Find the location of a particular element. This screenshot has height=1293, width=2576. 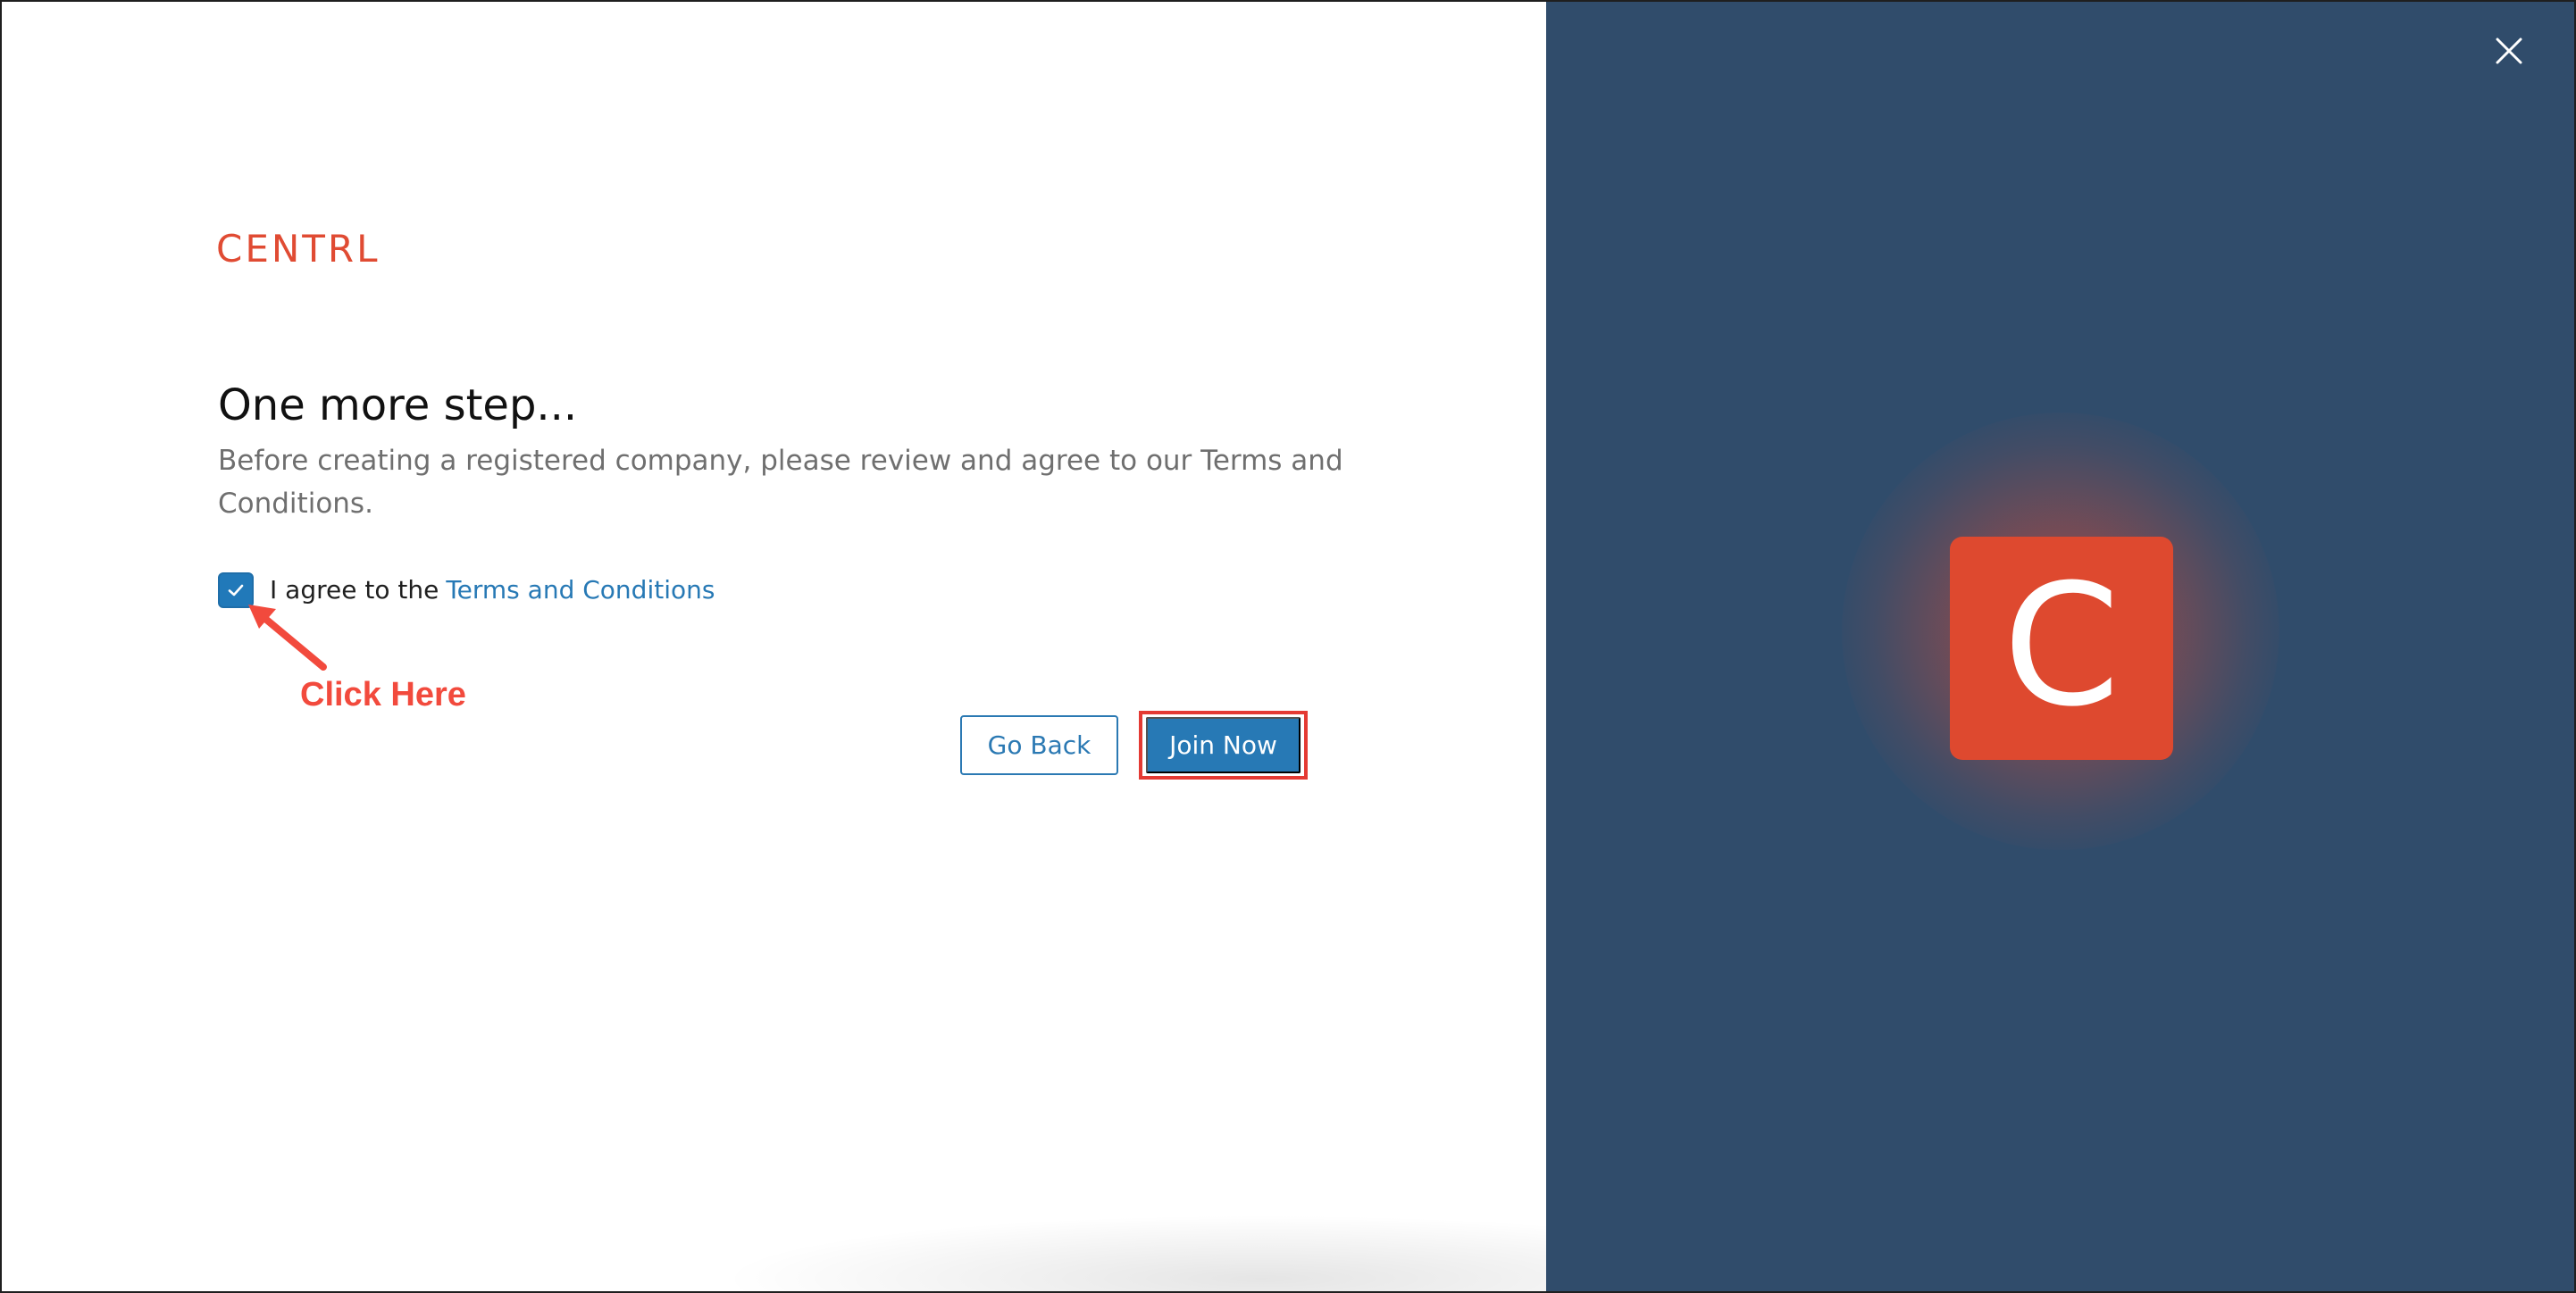

x-icon is located at coordinates (2509, 51).